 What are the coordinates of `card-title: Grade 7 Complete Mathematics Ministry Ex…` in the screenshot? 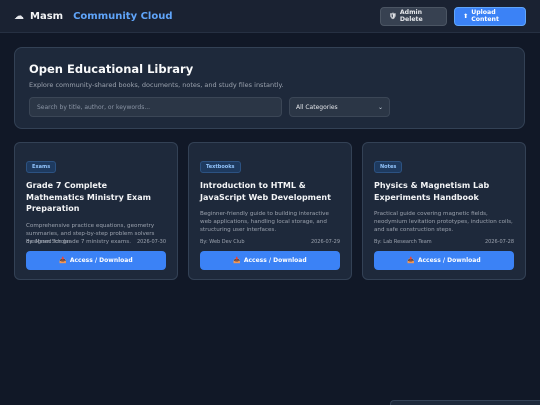 It's located at (88, 197).